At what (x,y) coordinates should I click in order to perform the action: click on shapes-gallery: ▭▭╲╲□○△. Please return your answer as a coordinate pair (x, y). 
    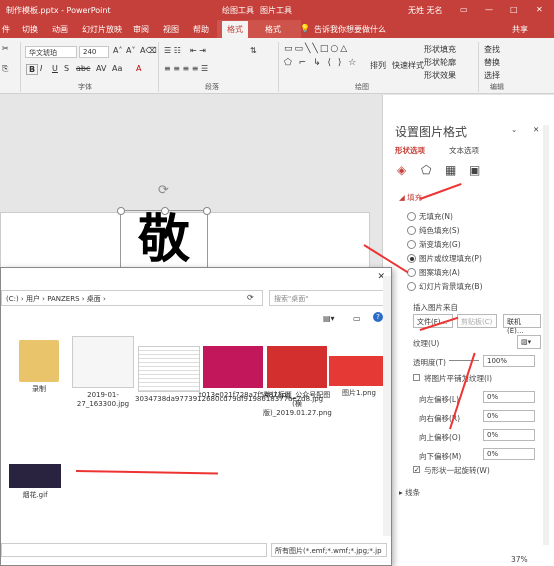
    Looking at the image, I should click on (316, 49).